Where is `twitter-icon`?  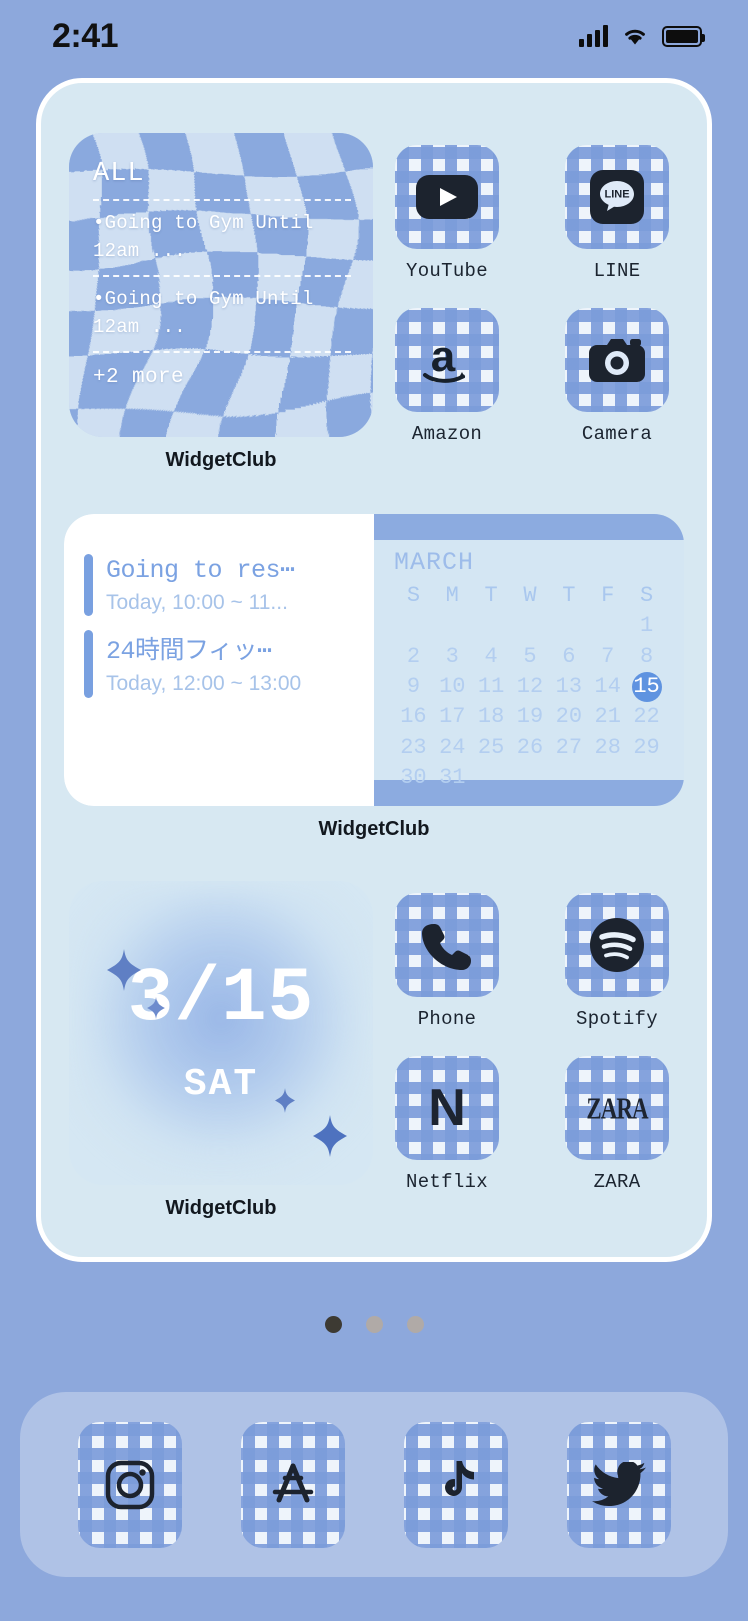 twitter-icon is located at coordinates (618, 1483).